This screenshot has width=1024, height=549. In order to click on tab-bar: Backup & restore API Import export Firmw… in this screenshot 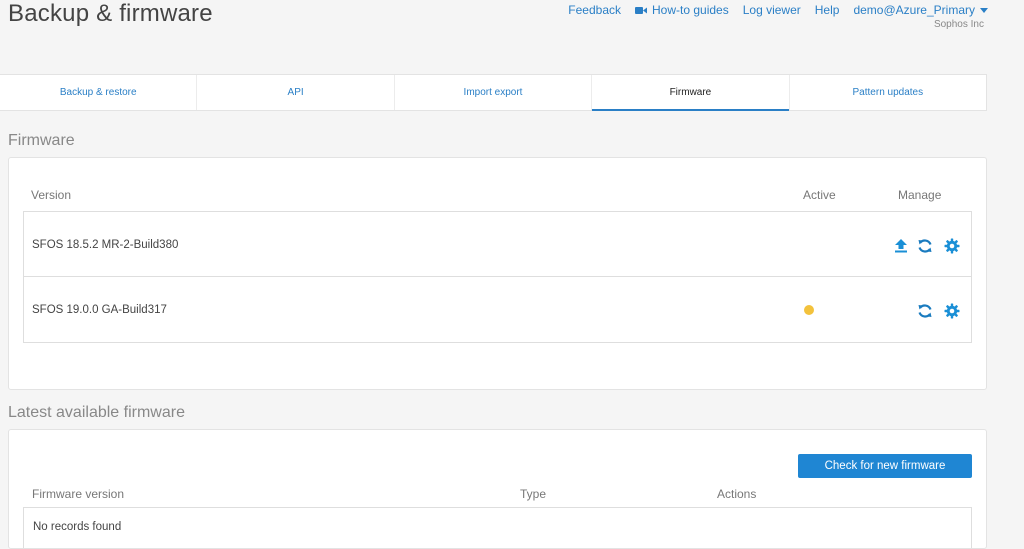, I will do `click(493, 92)`.